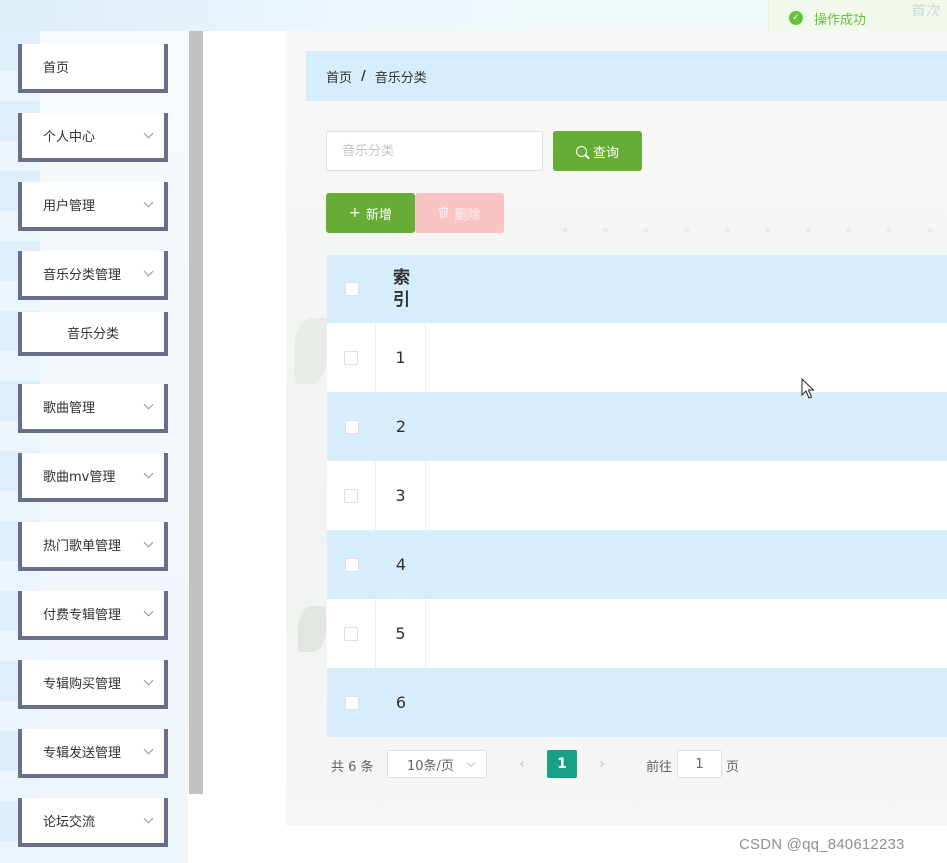 The image size is (947, 863). What do you see at coordinates (926, 9) in the screenshot?
I see `background-text: 首次` at bounding box center [926, 9].